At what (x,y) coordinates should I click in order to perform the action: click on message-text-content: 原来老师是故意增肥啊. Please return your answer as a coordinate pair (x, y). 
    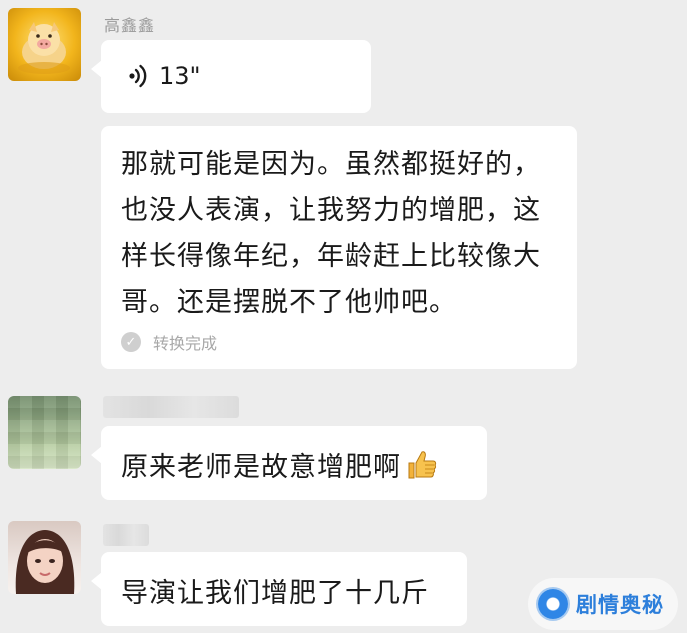
    Looking at the image, I should click on (261, 467).